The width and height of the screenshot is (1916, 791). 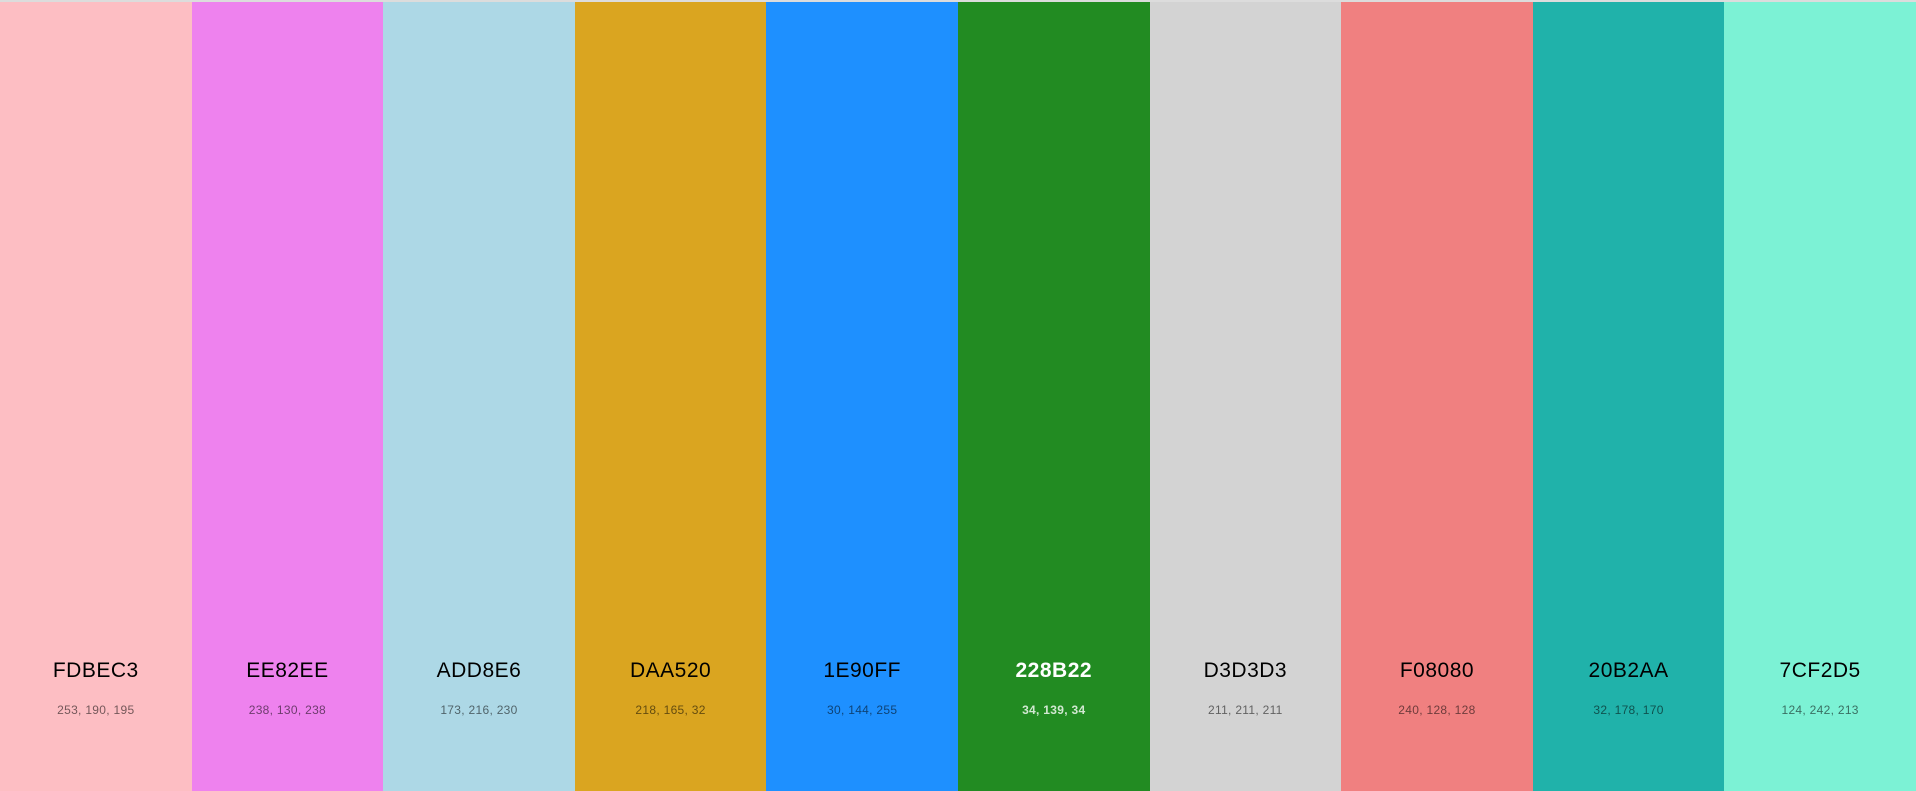 What do you see at coordinates (96, 396) in the screenshot?
I see `swatch-1: FDBEC3 253, 190, 195` at bounding box center [96, 396].